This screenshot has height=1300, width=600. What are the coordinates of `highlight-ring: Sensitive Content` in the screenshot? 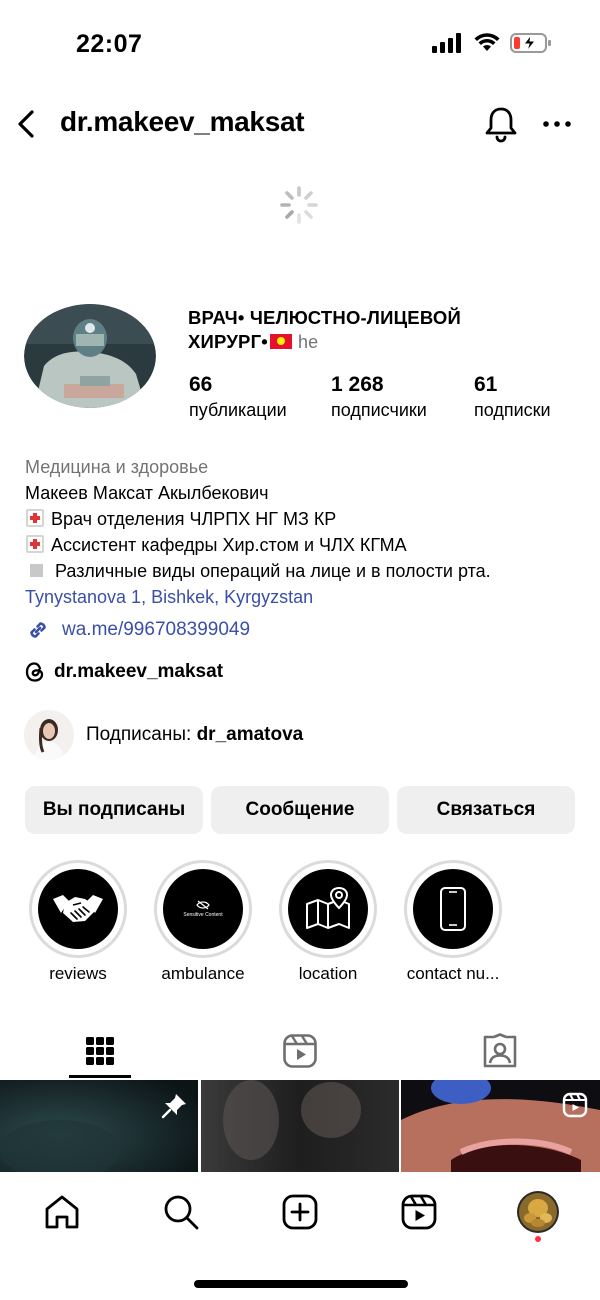 It's located at (203, 909).